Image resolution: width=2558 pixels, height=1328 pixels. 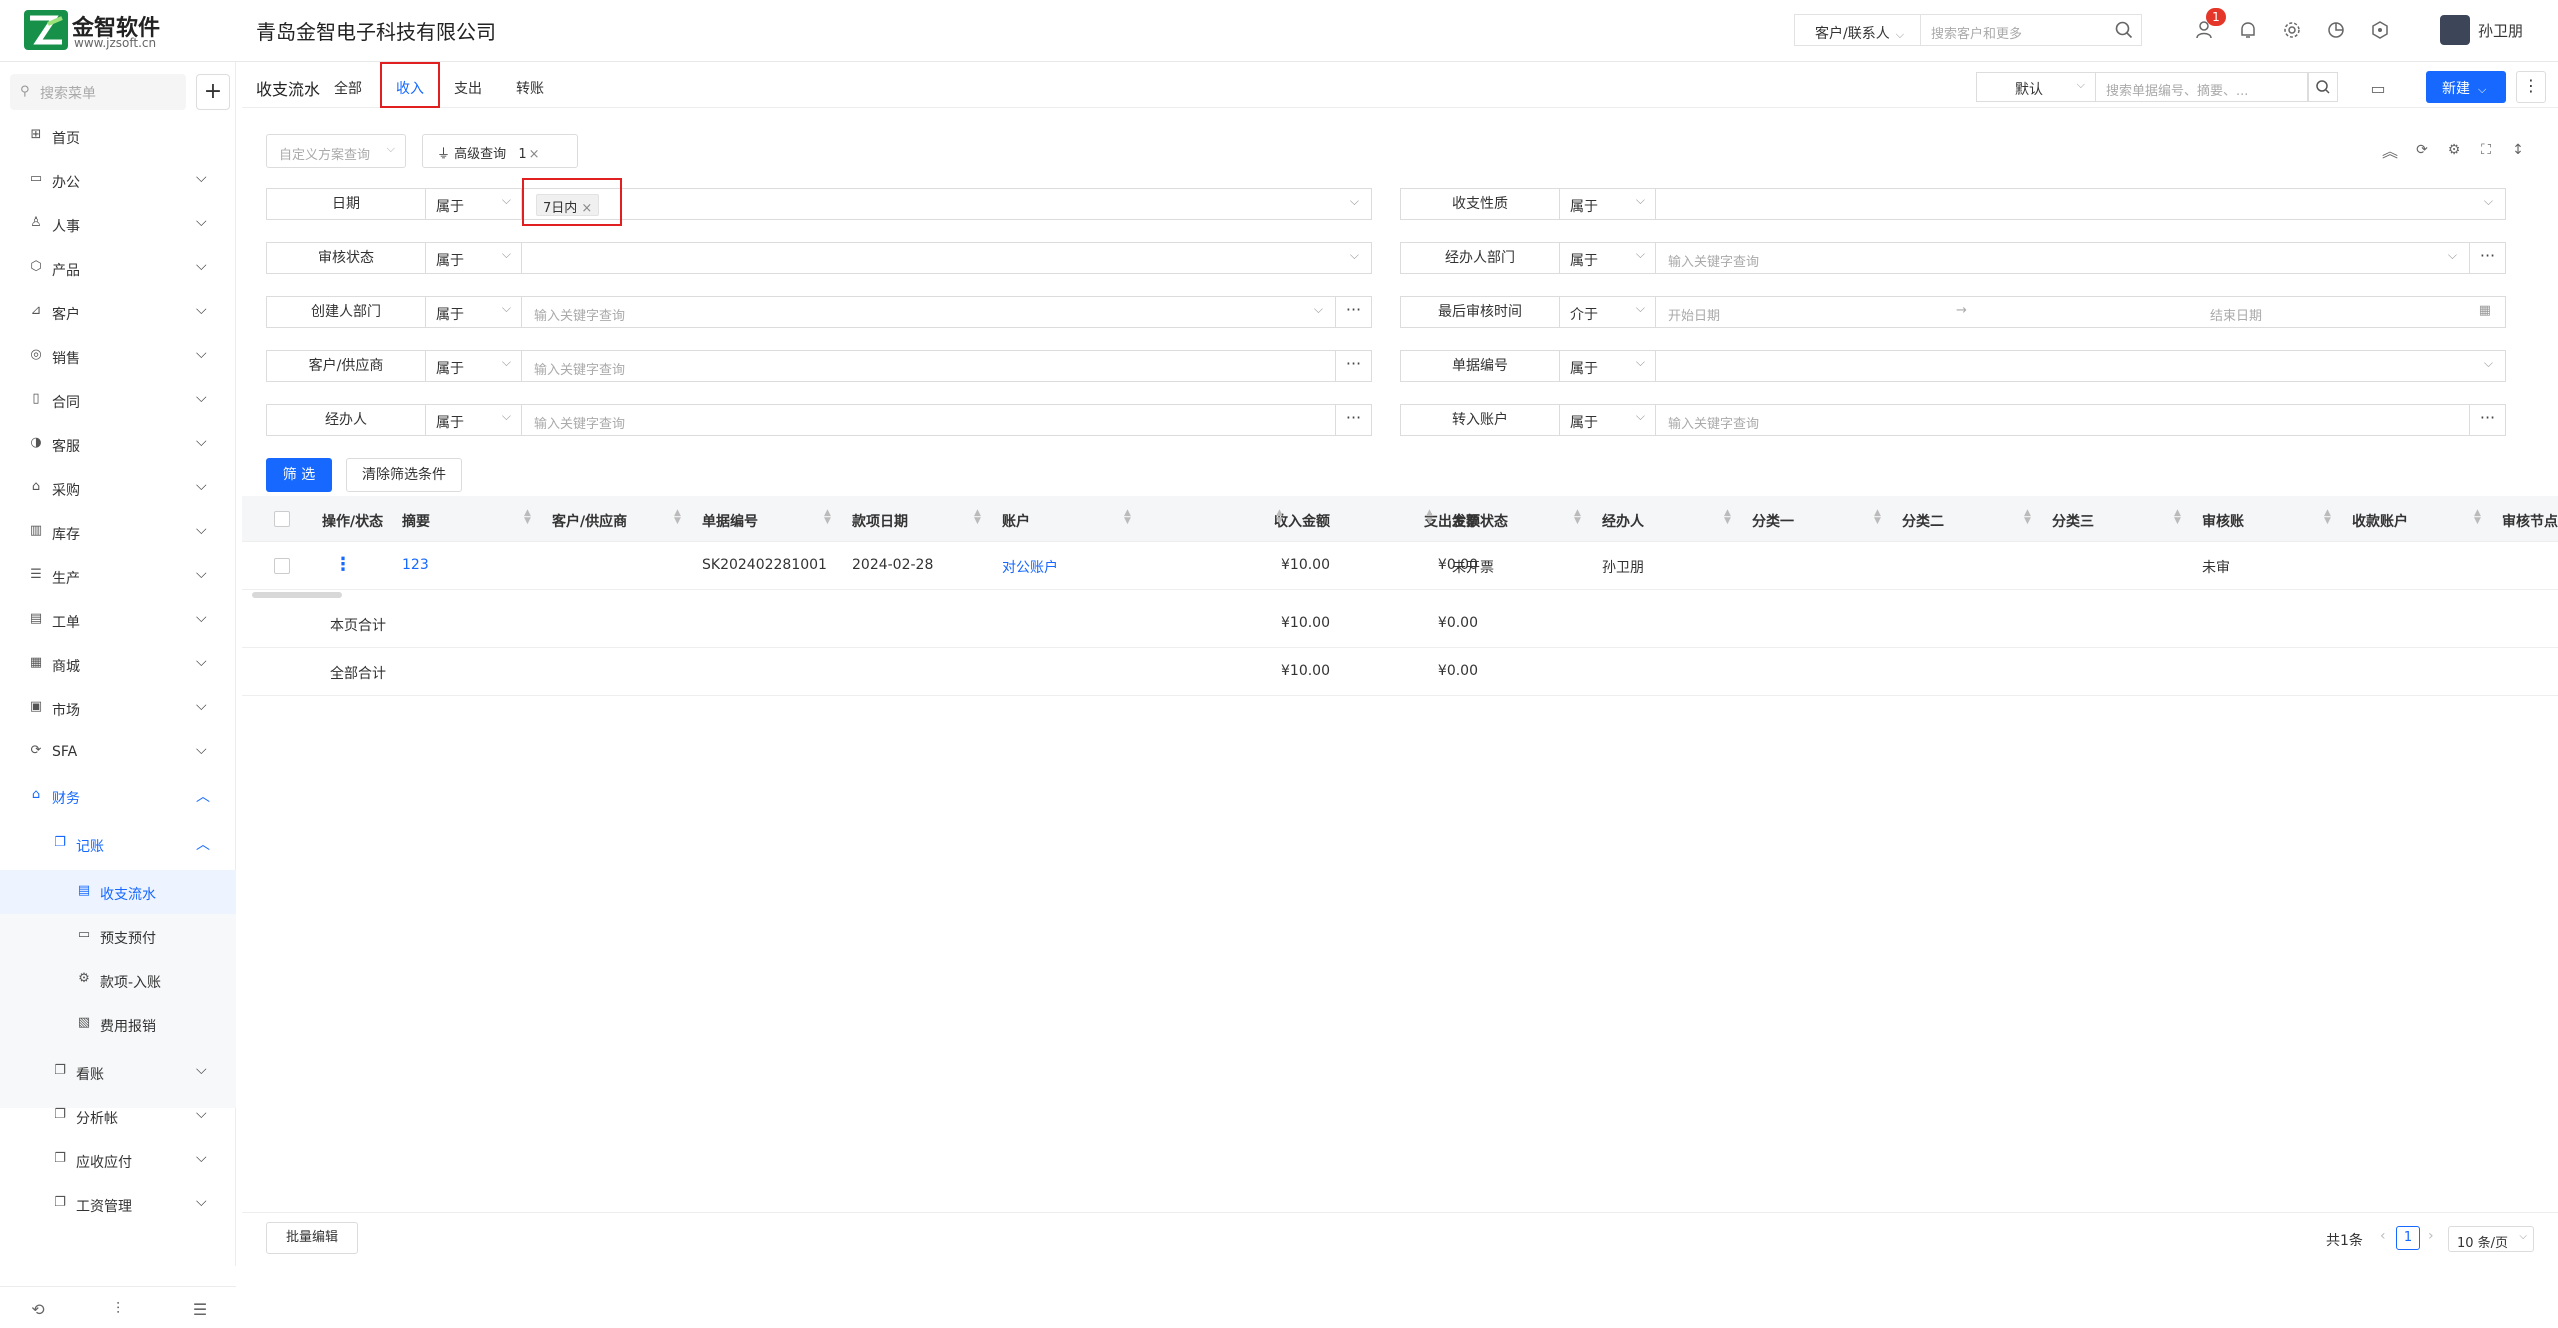 I want to click on col-header: 分类一, so click(x=1773, y=521).